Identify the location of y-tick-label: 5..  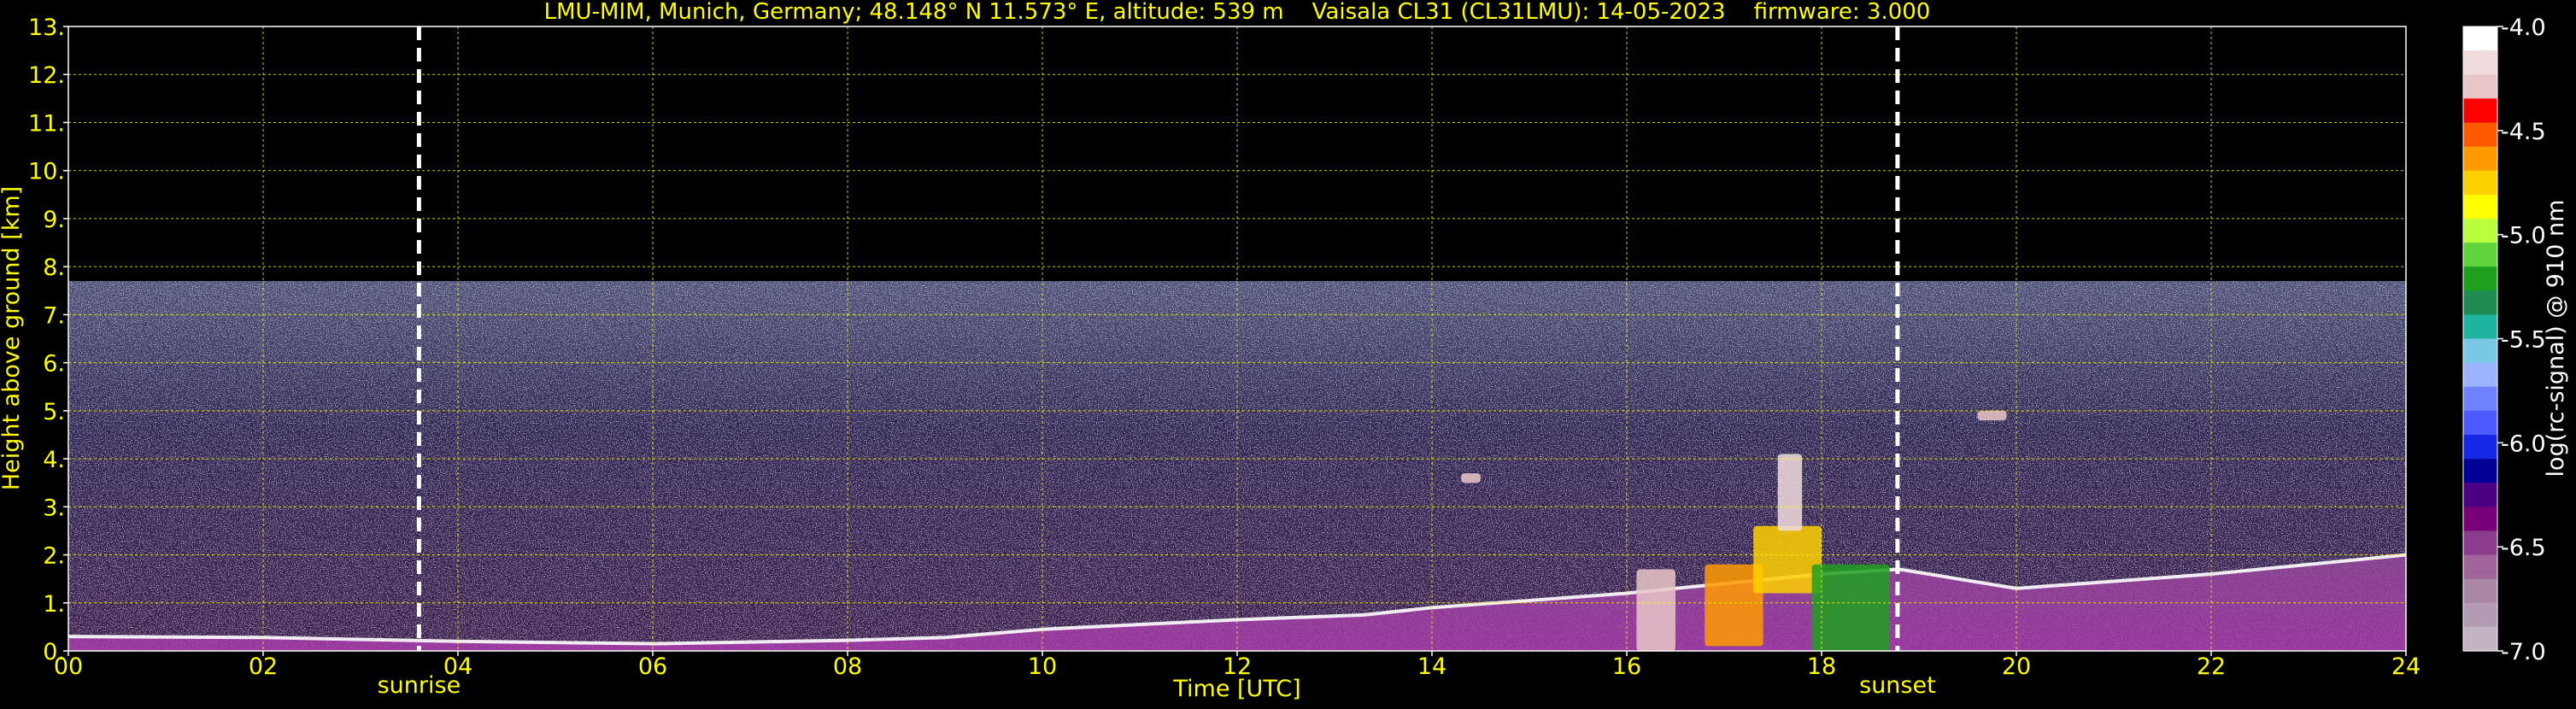
(54, 412).